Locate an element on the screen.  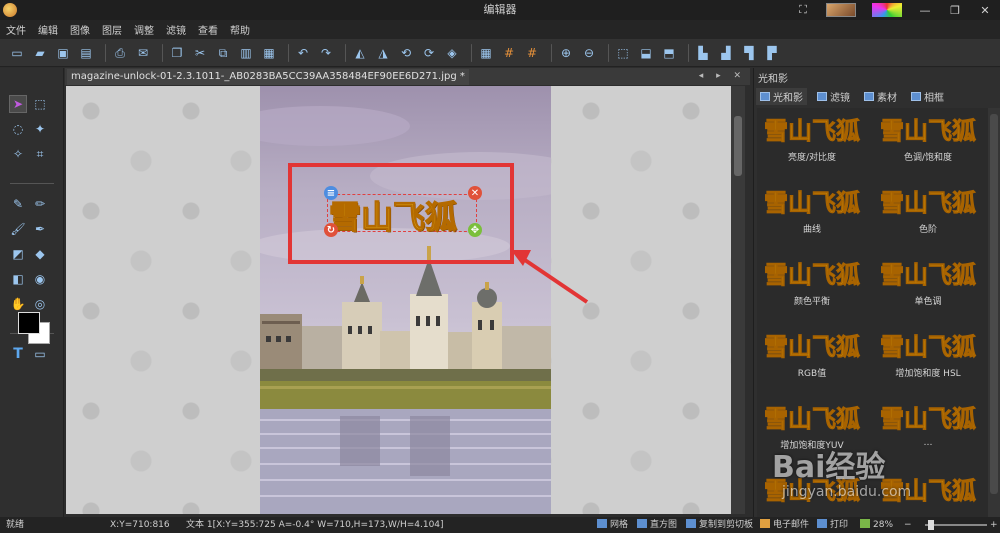
pencil-icon: ✏ is located at coordinates (40, 204).